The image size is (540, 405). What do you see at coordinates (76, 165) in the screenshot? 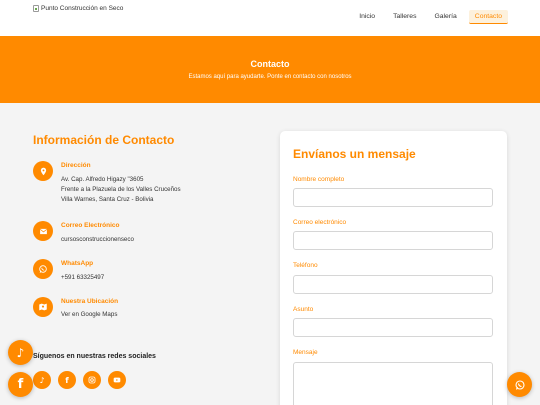
I see `address-label: Dirección` at bounding box center [76, 165].